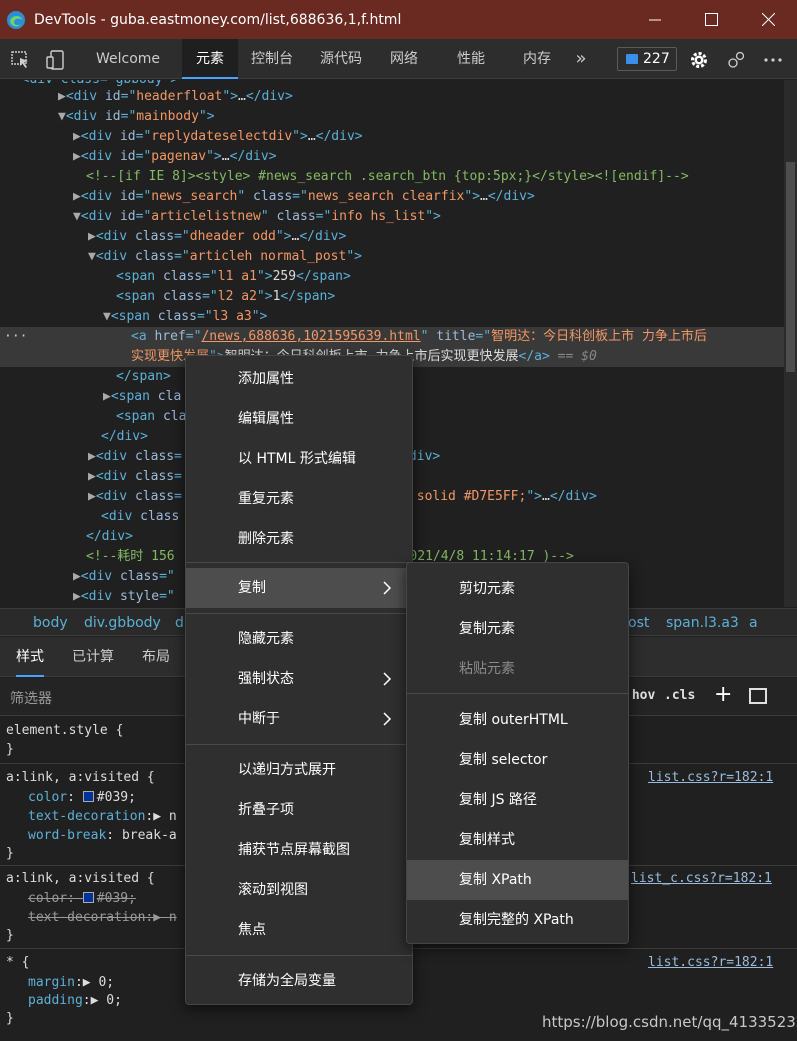  What do you see at coordinates (517, 880) in the screenshot?
I see `submenu-item-copy-xpath: 复制 XPath` at bounding box center [517, 880].